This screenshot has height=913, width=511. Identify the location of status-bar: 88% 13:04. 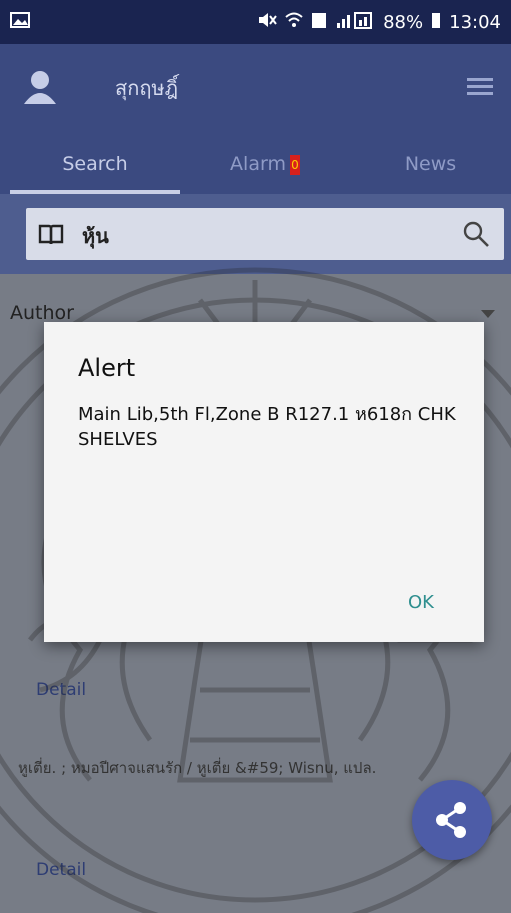
(255, 22).